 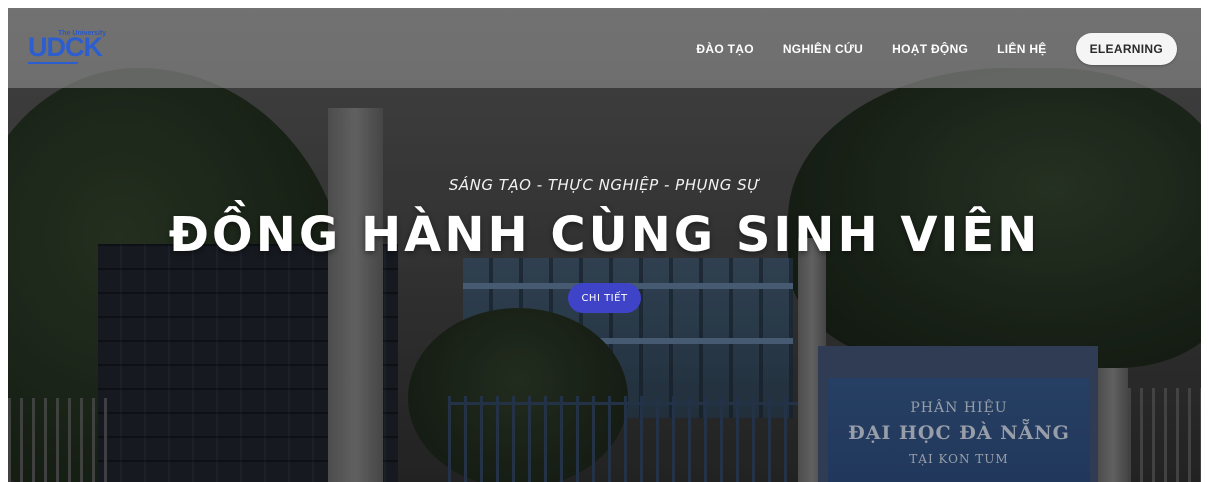 I want to click on nav-link-nghien-cuu: NGHIÊN CỨU, so click(x=823, y=49).